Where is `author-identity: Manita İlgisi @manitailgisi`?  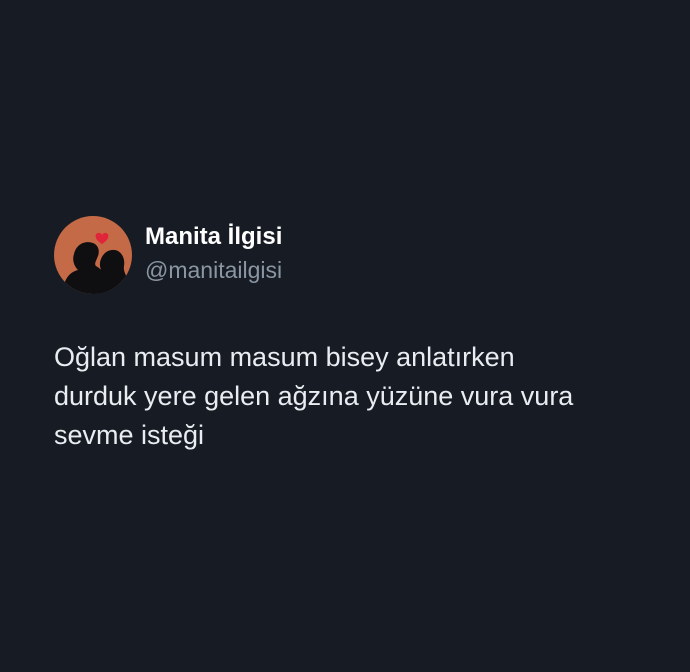
author-identity: Manita İlgisi @manitailgisi is located at coordinates (213, 253).